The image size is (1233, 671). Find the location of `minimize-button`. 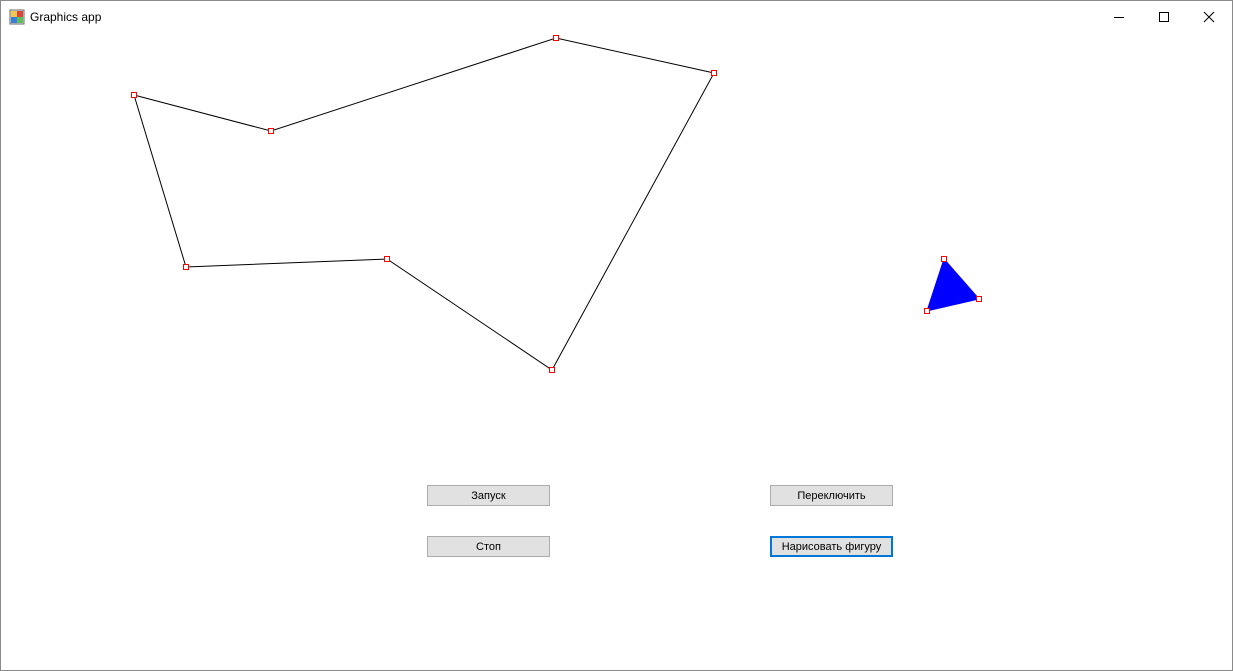

minimize-button is located at coordinates (1119, 16).